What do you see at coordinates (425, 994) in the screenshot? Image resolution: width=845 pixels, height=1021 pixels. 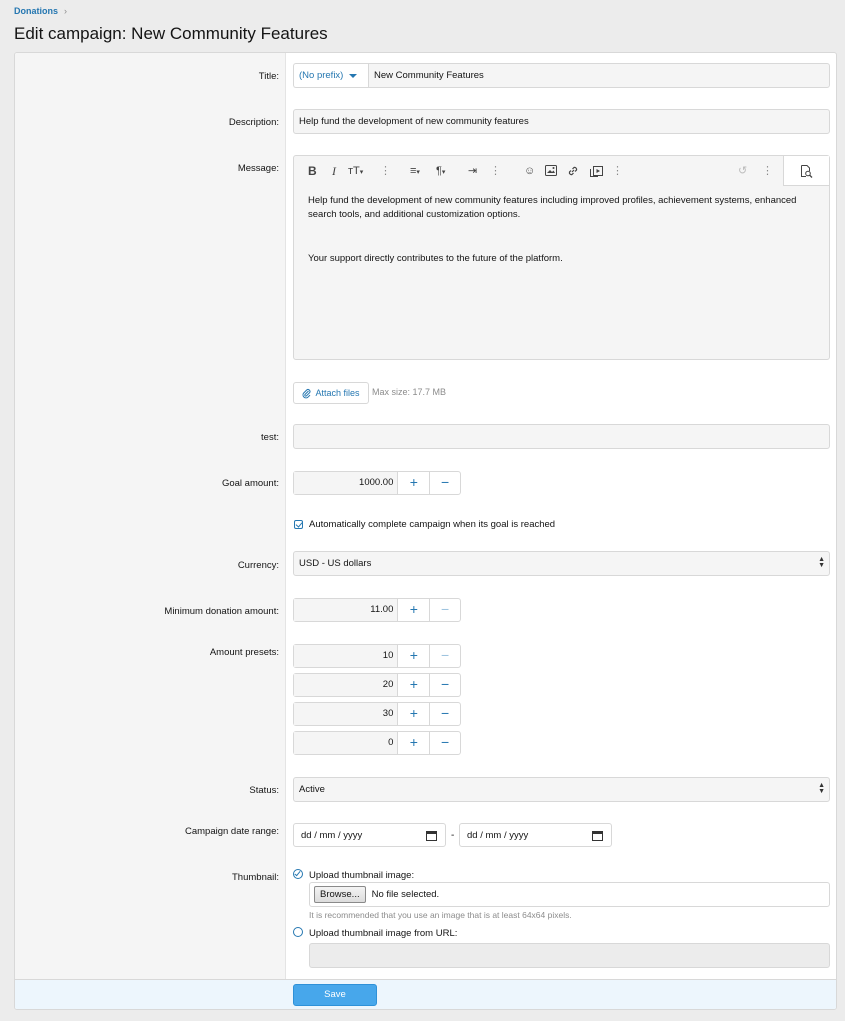 I see `form-footer: Save` at bounding box center [425, 994].